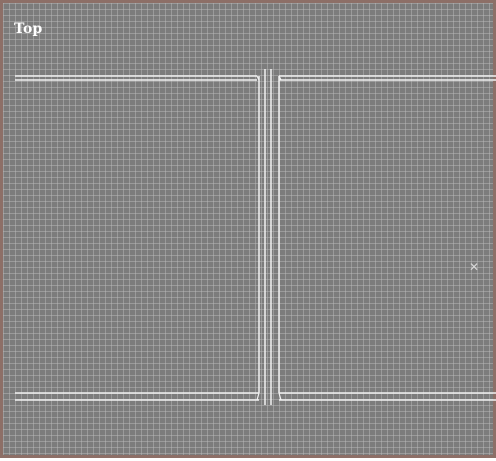  I want to click on bottom-joint-right, so click(280, 396).